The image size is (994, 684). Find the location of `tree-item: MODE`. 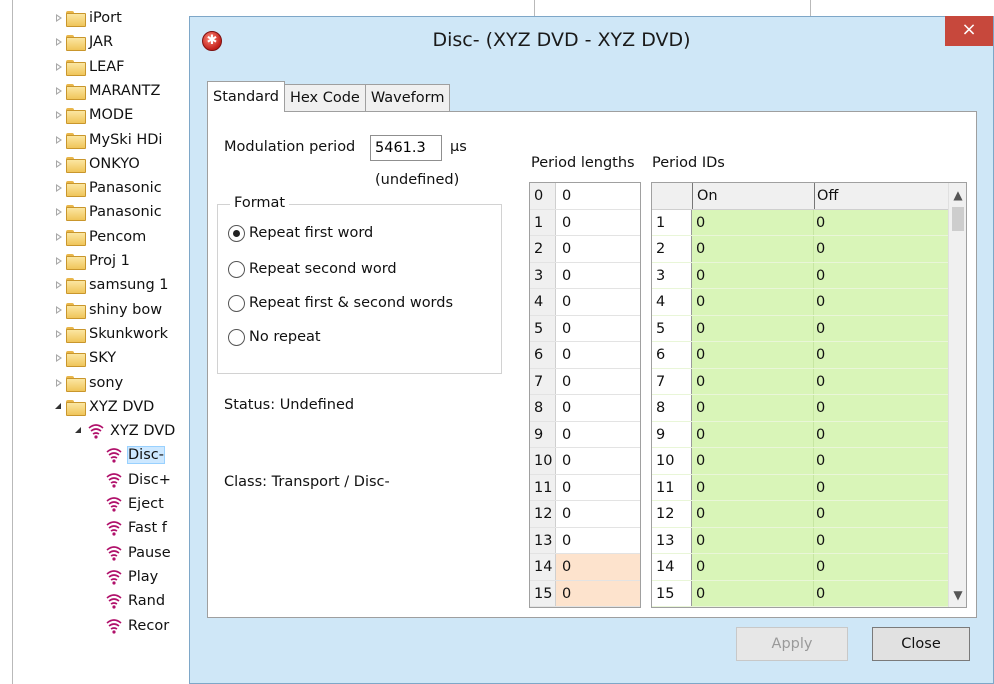

tree-item: MODE is located at coordinates (92, 115).